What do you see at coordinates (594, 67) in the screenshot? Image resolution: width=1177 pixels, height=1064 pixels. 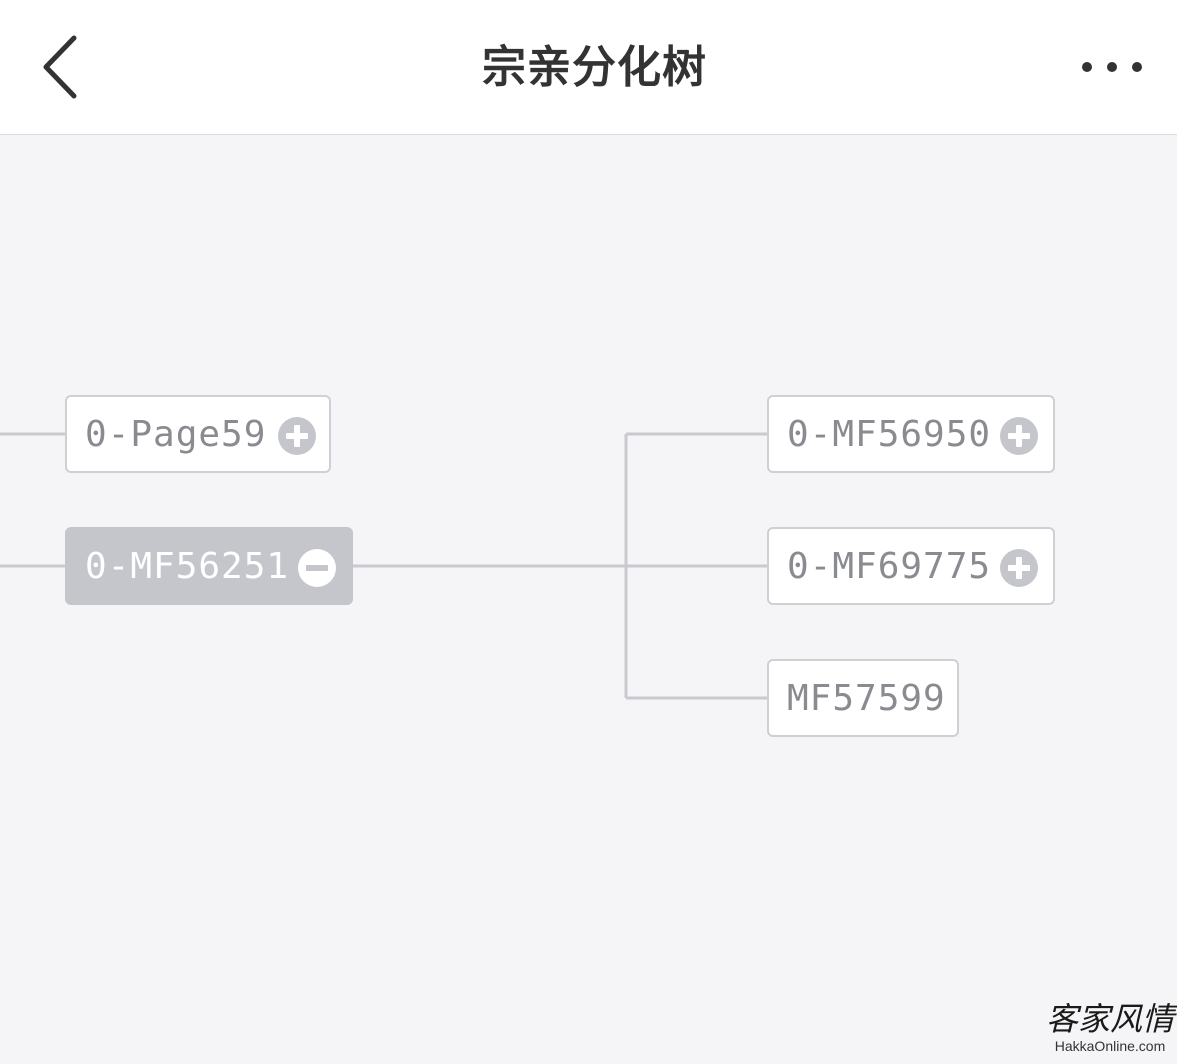 I see `page-title: 宗亲分化树` at bounding box center [594, 67].